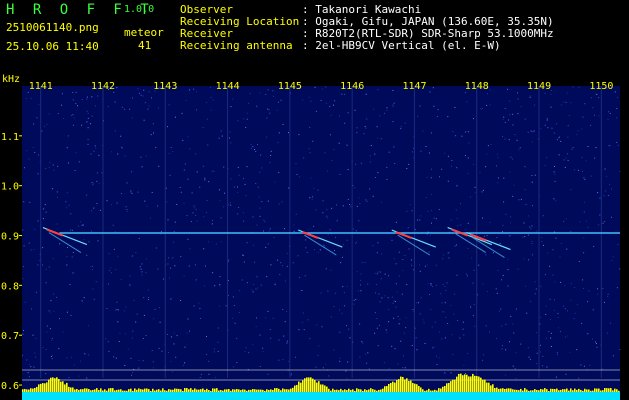 Image resolution: width=629 pixels, height=400 pixels. What do you see at coordinates (10, 336) in the screenshot?
I see `y-tick-label: 0.7` at bounding box center [10, 336].